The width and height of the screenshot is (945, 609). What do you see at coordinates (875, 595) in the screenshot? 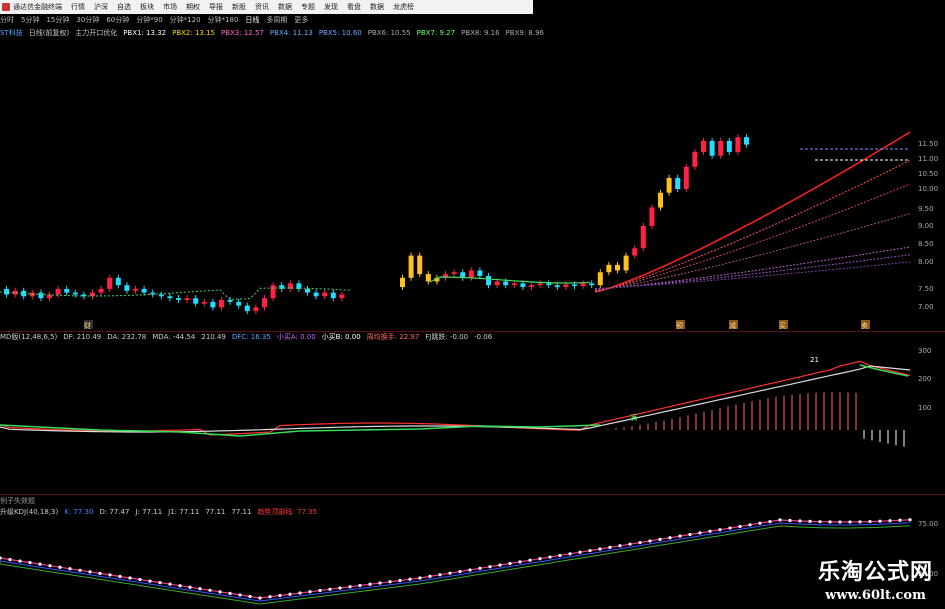
I see `watermark-url: www.60lt.com` at bounding box center [875, 595].